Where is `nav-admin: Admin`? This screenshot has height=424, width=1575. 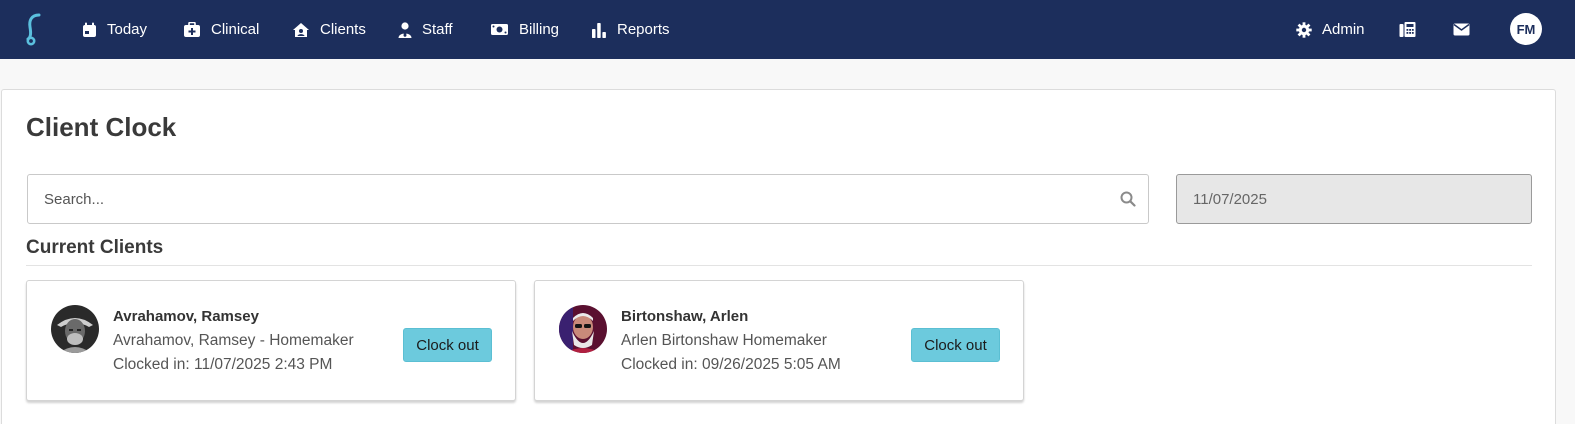 nav-admin: Admin is located at coordinates (1330, 29).